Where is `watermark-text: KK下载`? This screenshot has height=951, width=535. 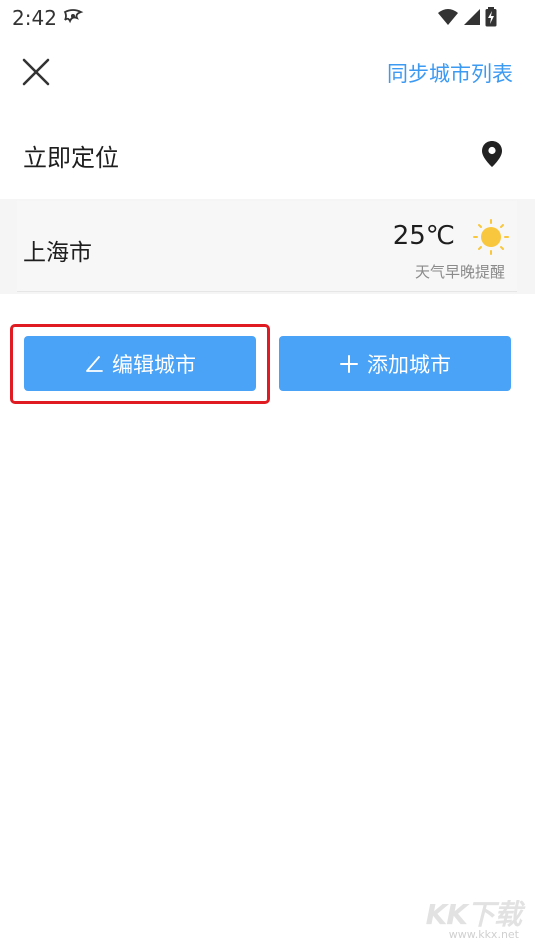
watermark-text: KK下载 is located at coordinates (473, 914).